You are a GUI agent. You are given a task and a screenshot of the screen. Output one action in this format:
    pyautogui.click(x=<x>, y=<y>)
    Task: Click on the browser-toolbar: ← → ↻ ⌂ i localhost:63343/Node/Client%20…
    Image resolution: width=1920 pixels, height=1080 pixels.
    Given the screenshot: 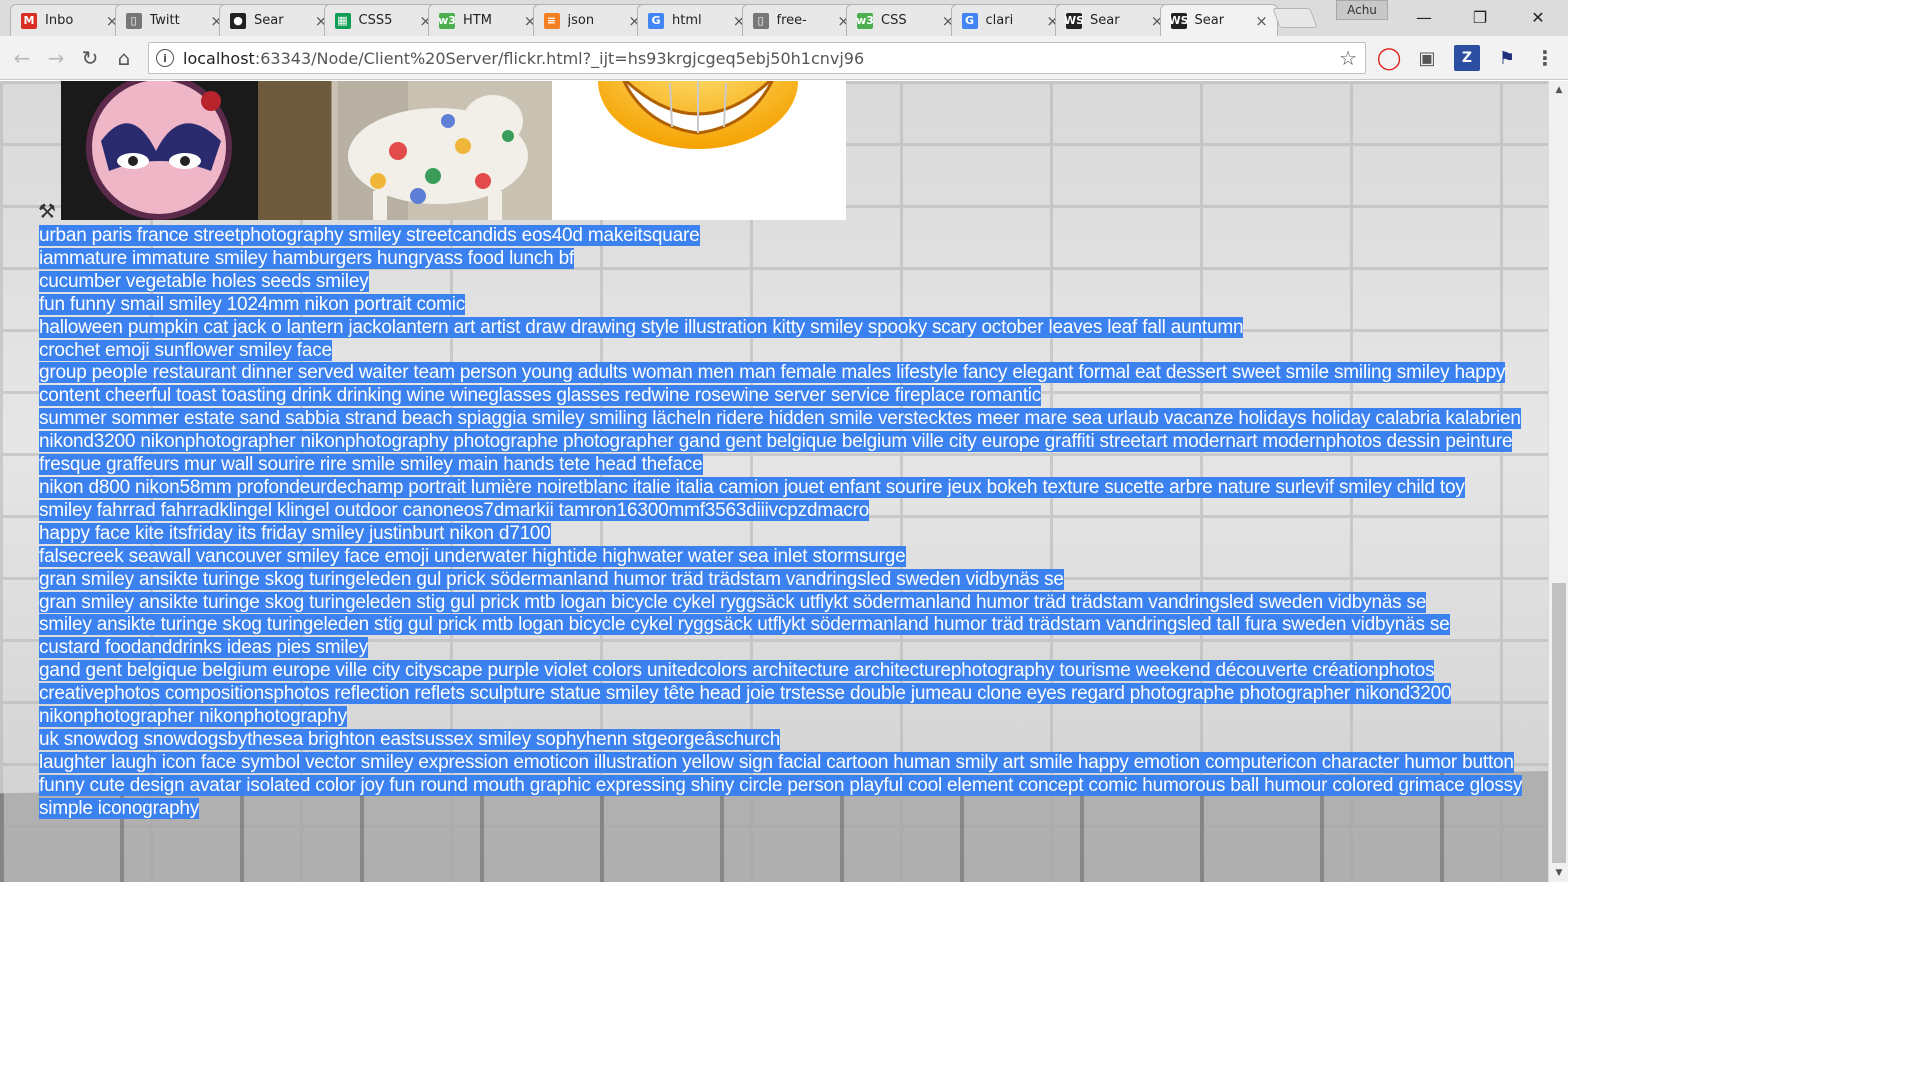 What is the action you would take?
    pyautogui.click(x=784, y=58)
    